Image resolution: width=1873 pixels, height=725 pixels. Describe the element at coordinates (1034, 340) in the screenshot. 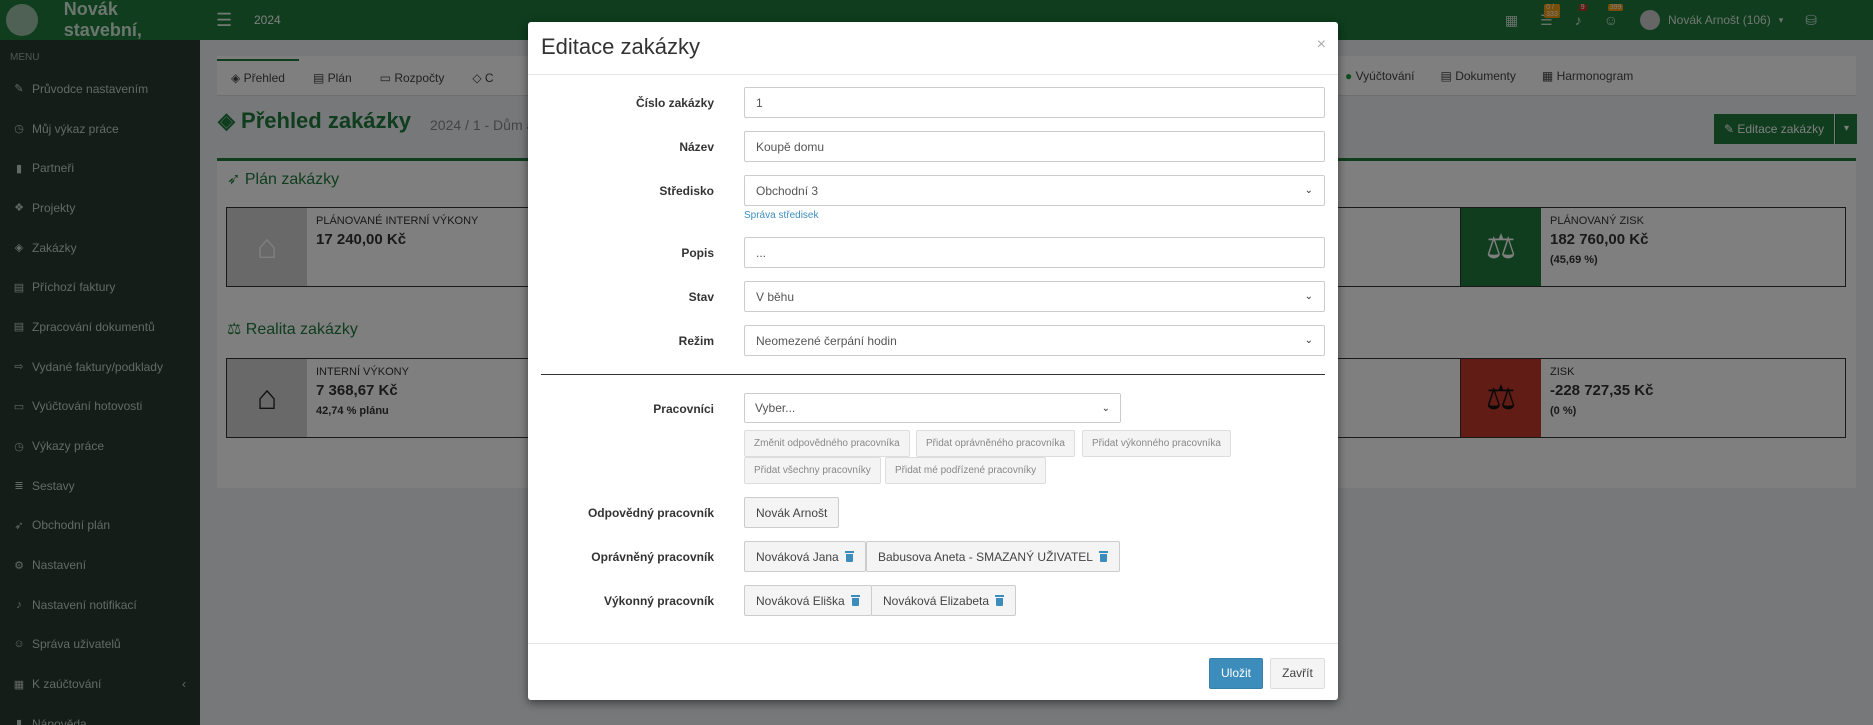

I see `mode-select: Neomezené čerpání hodin ⌄` at that location.